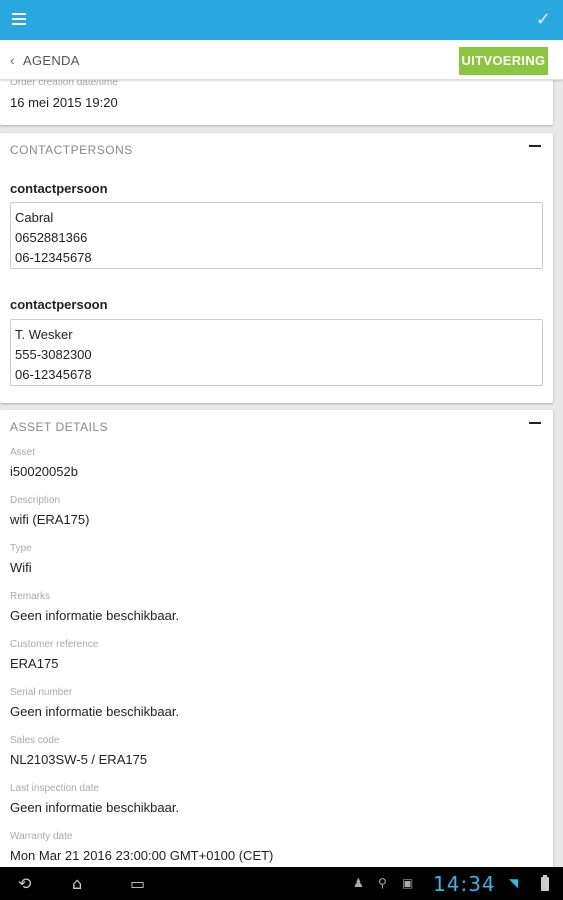 The image size is (563, 900). Describe the element at coordinates (19, 20) in the screenshot. I see `menu-icon` at that location.